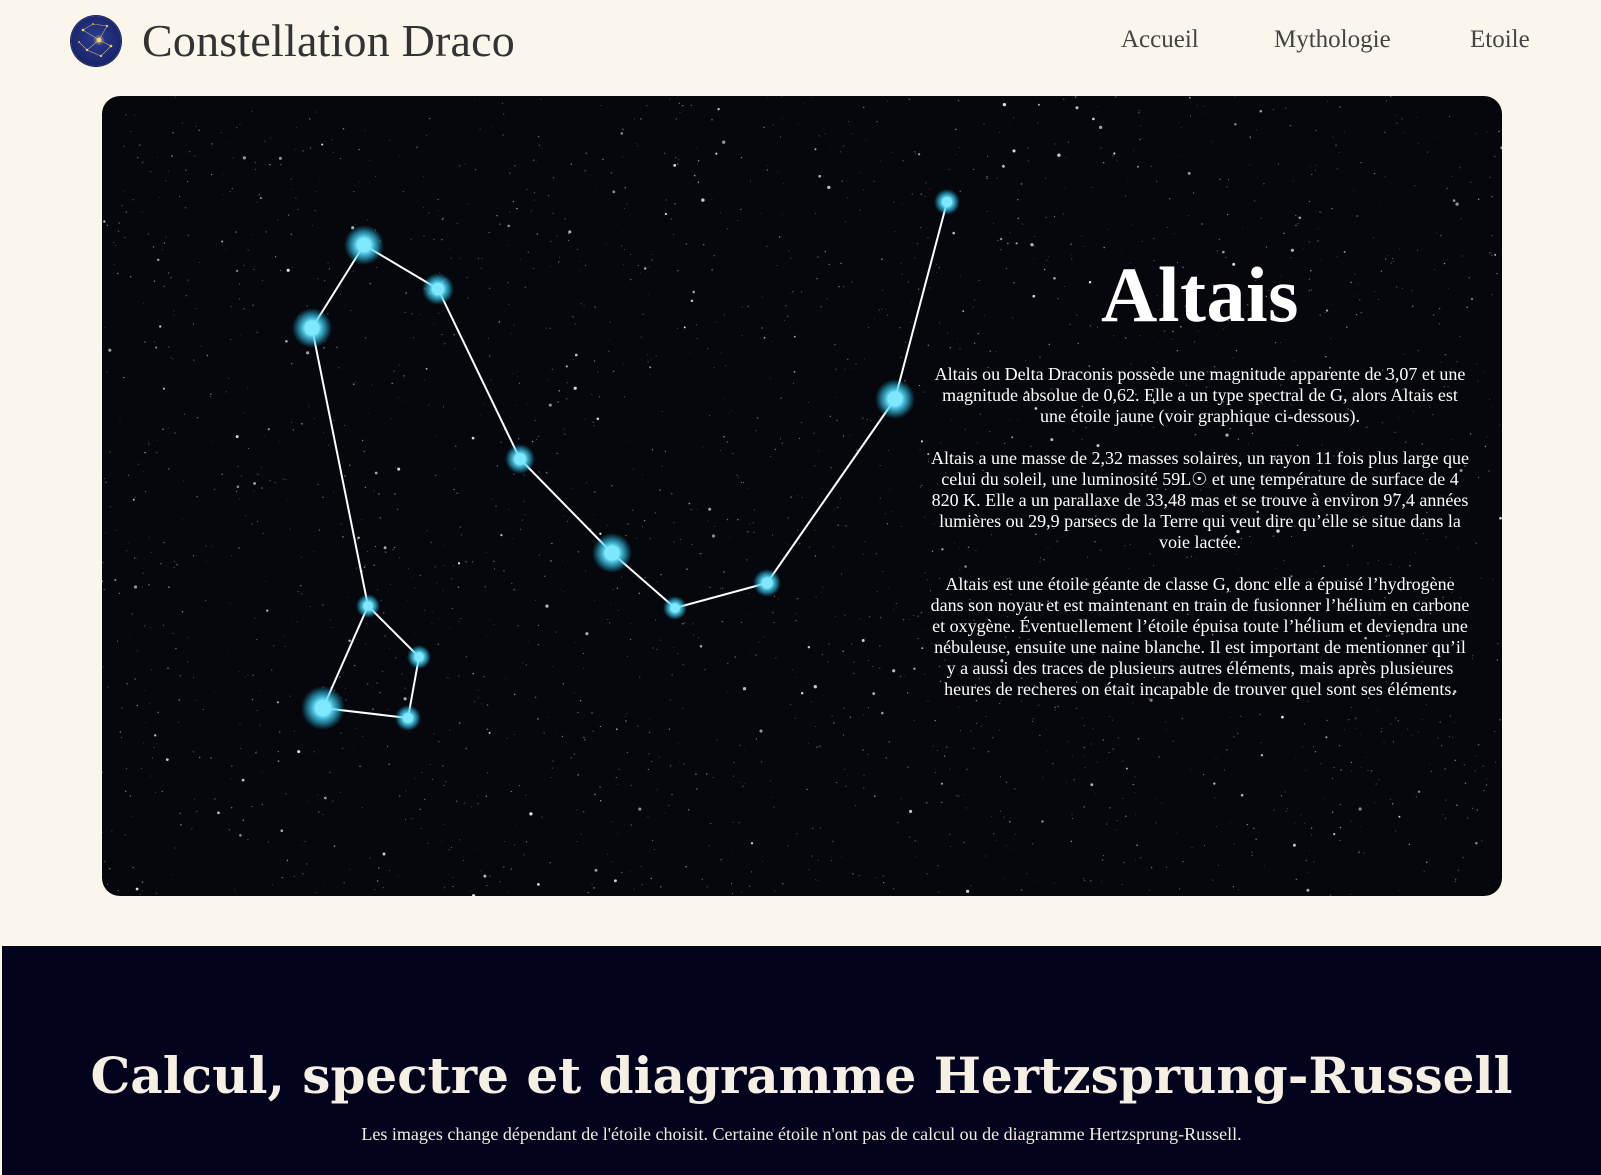 This screenshot has width=1601, height=1175. I want to click on nav-link-etoile: Etoile, so click(1500, 40).